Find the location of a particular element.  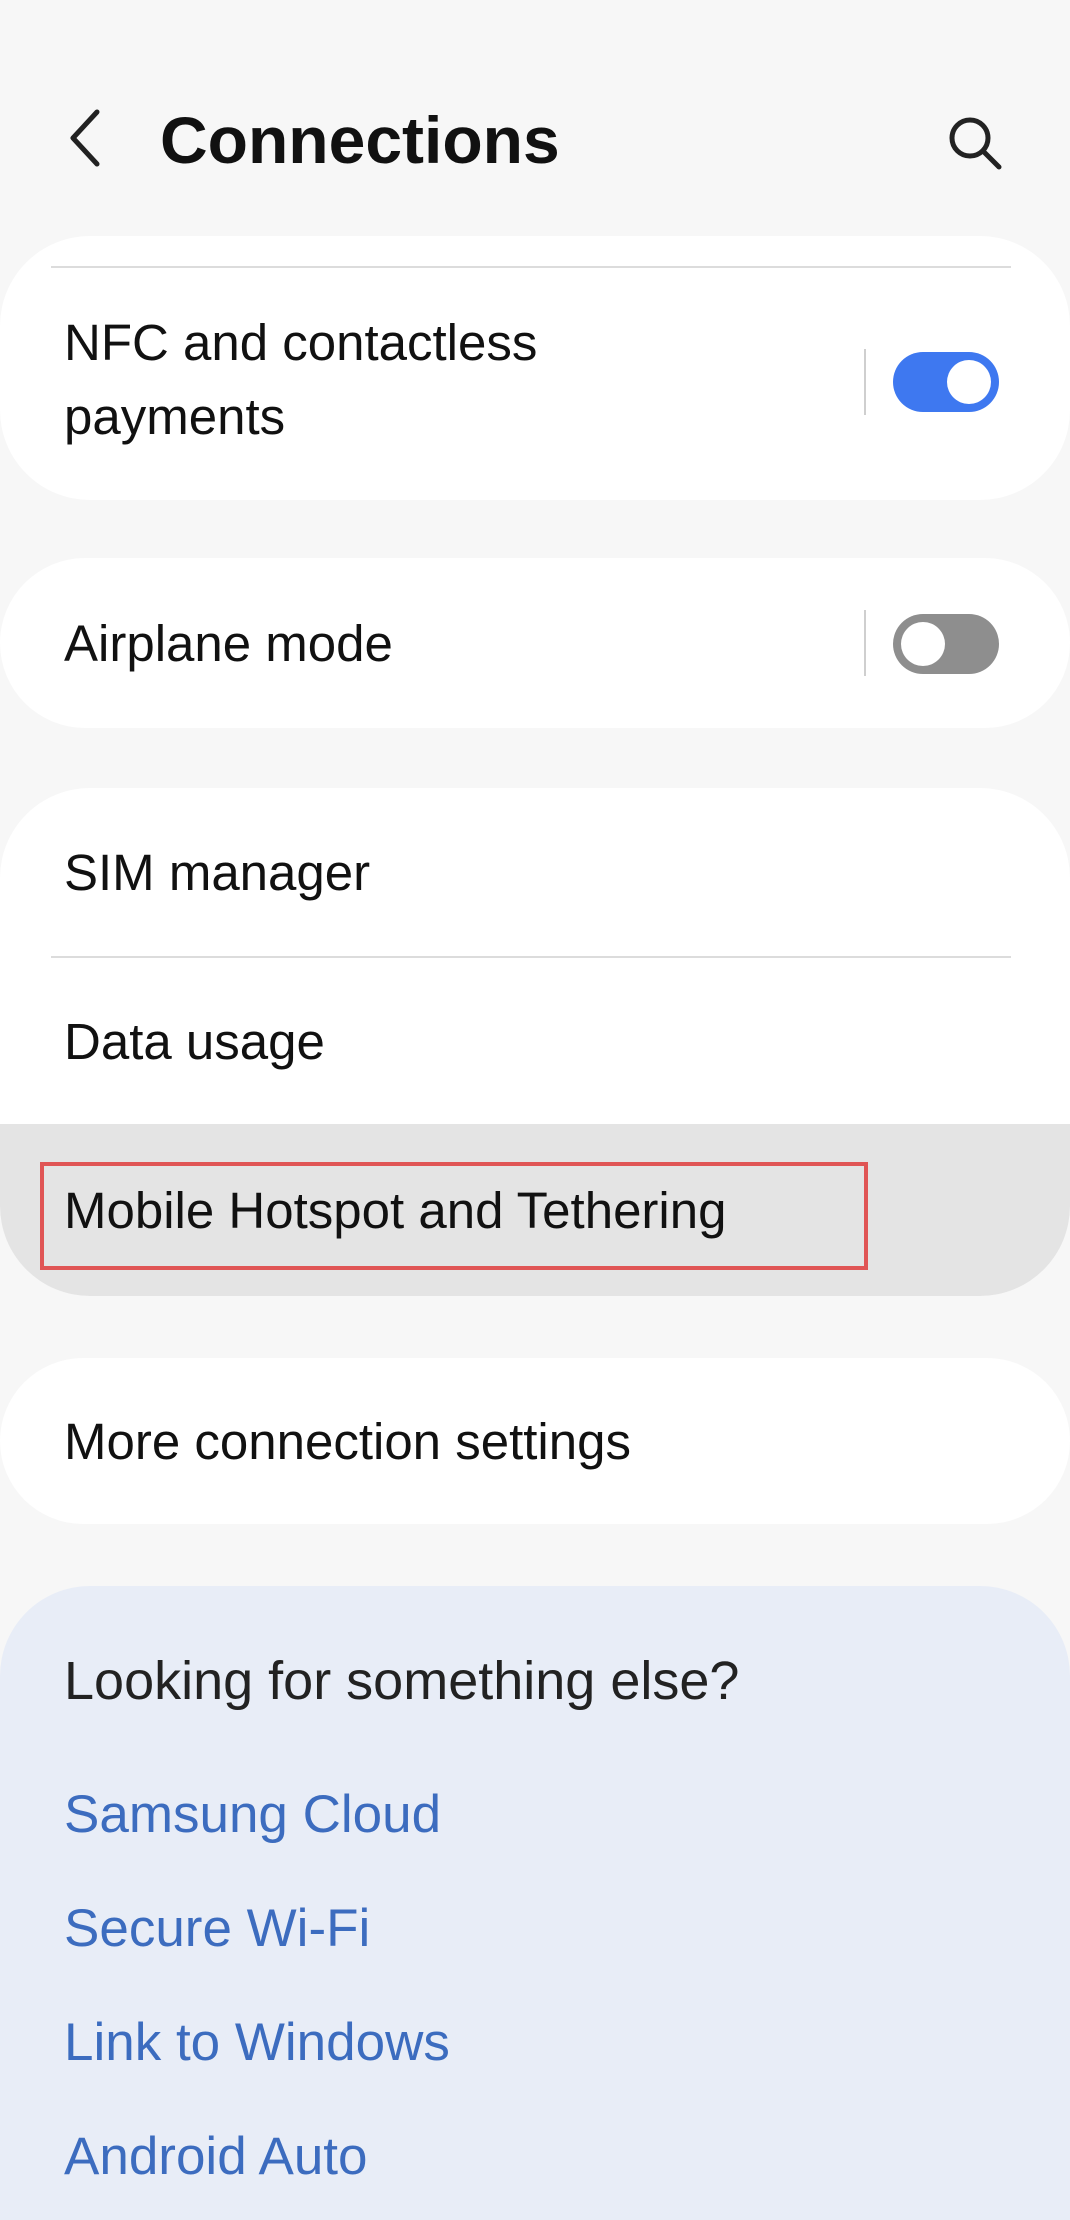

search-icon is located at coordinates (975, 145).